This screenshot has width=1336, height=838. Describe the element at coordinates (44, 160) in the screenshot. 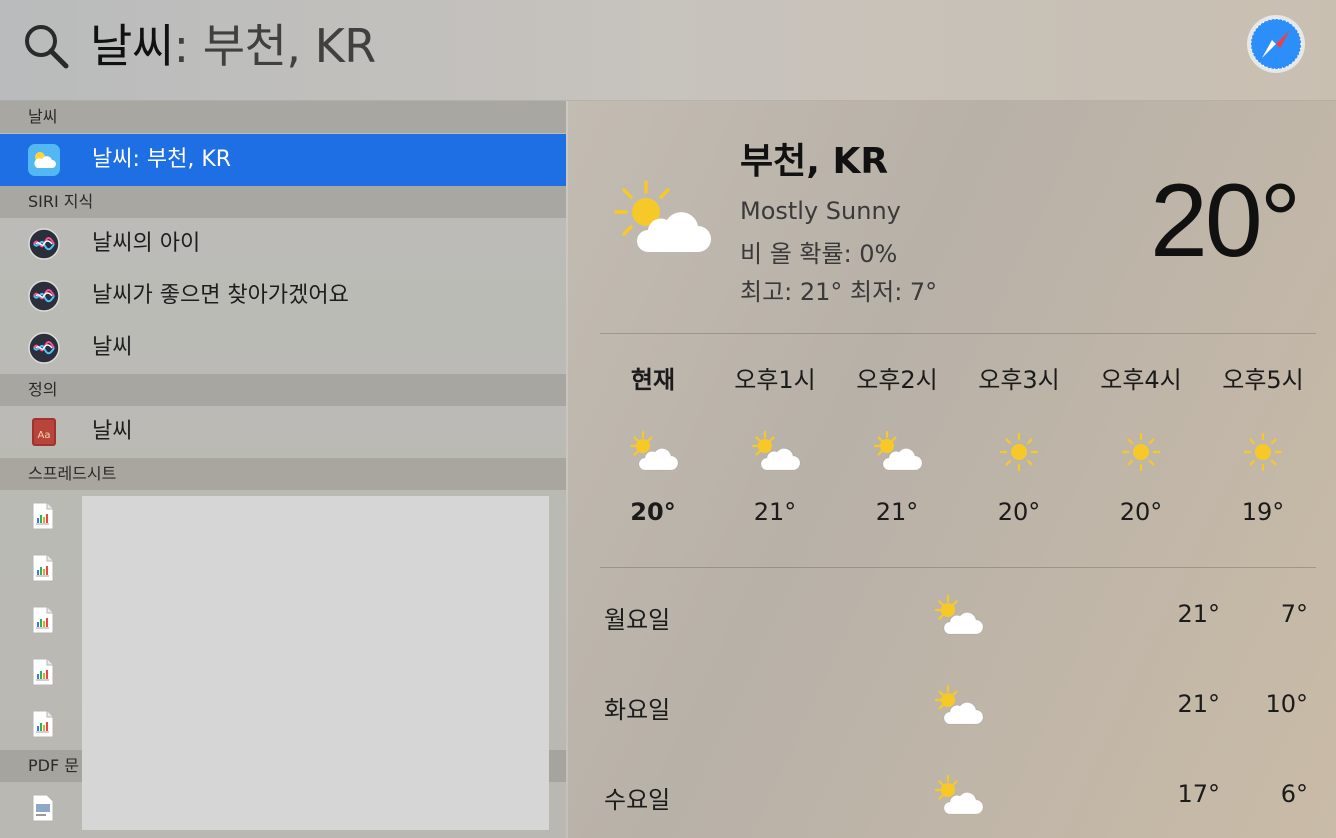

I see `weather-app-icon` at that location.